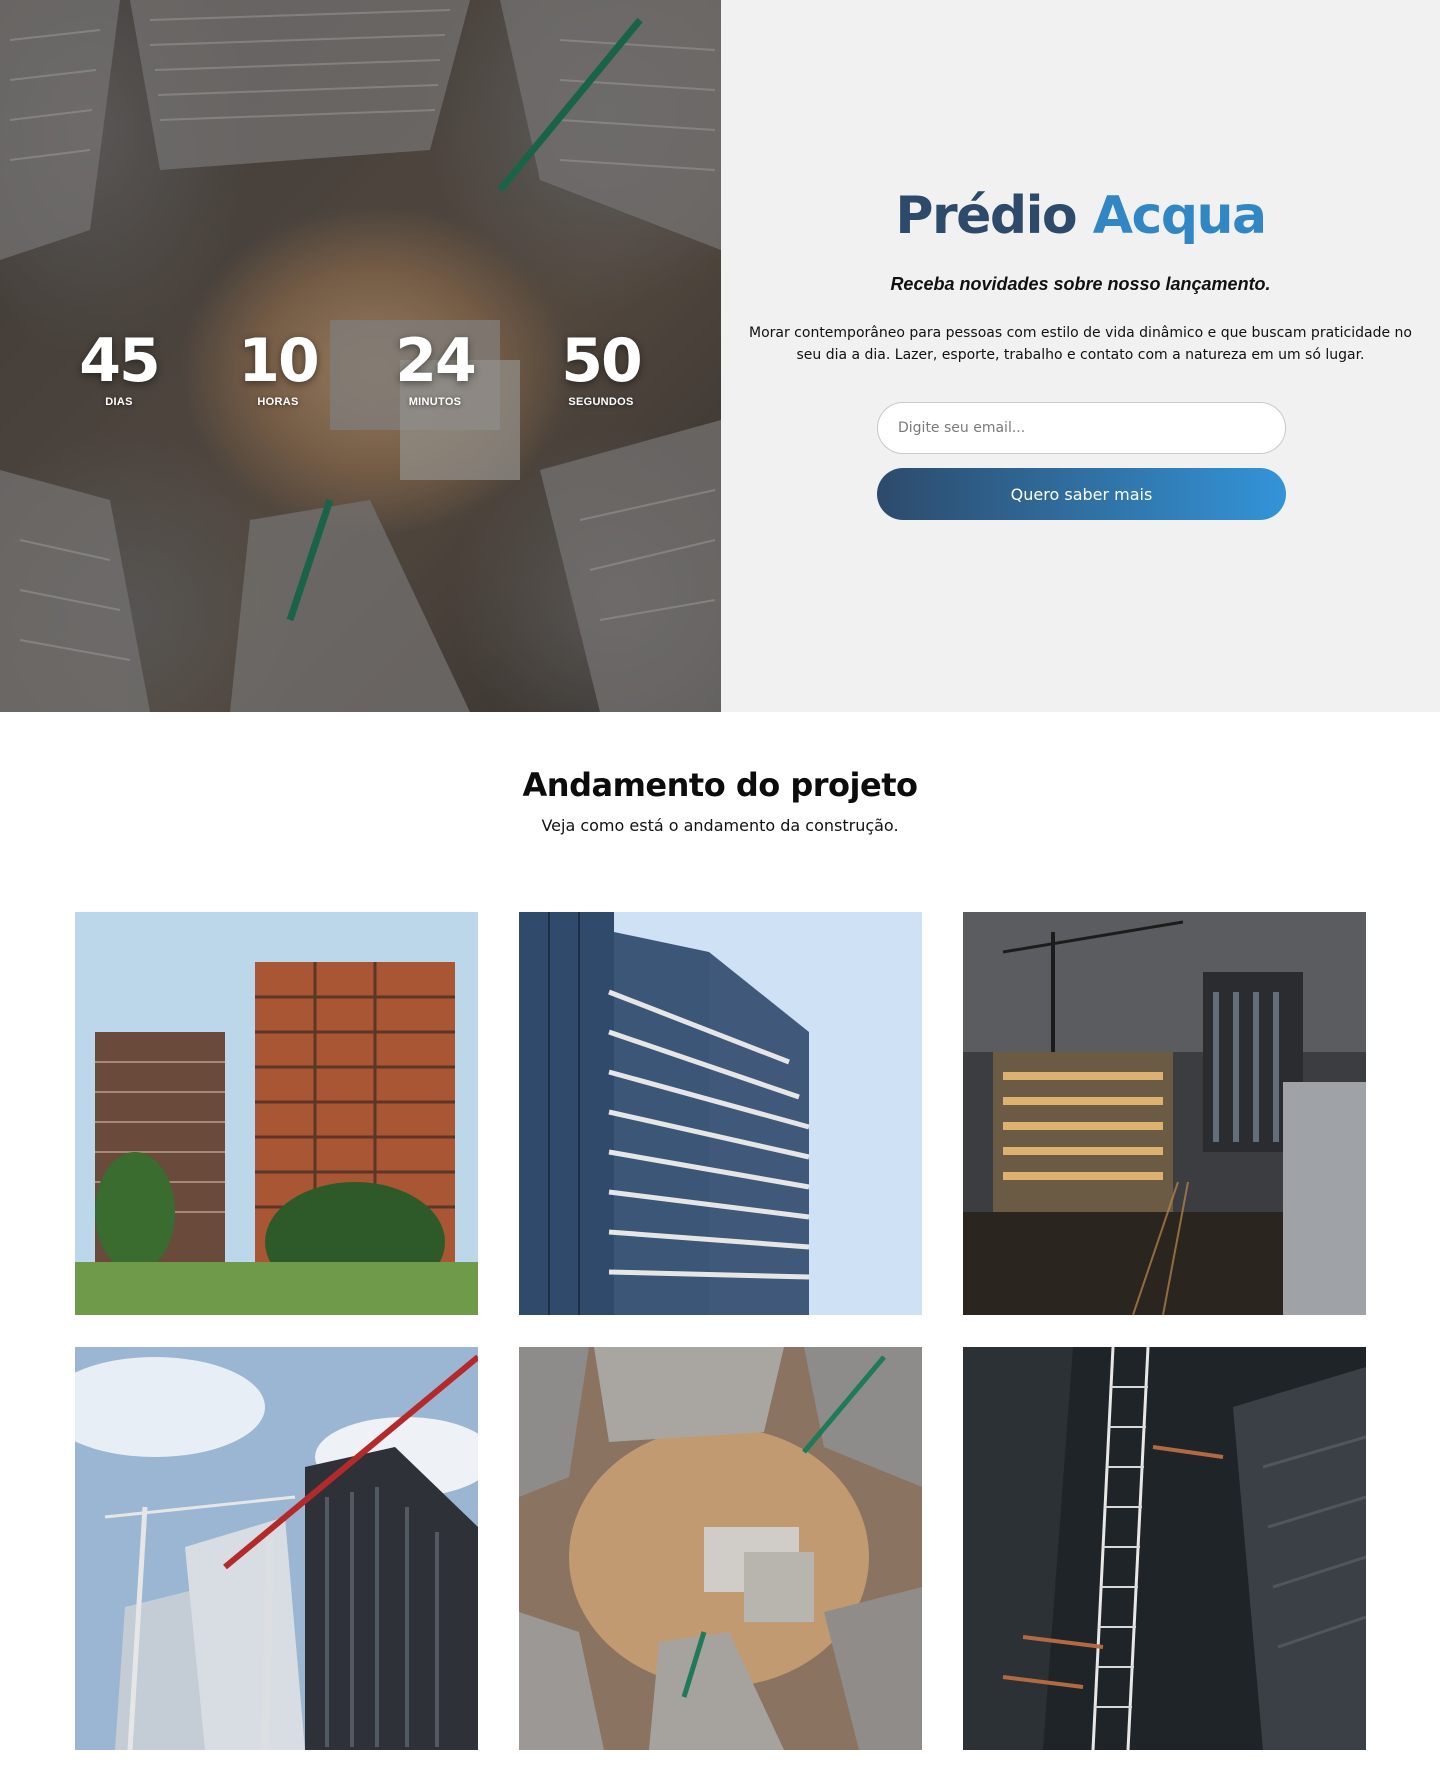  What do you see at coordinates (119, 402) in the screenshot?
I see `countdown-days-label: DIAS` at bounding box center [119, 402].